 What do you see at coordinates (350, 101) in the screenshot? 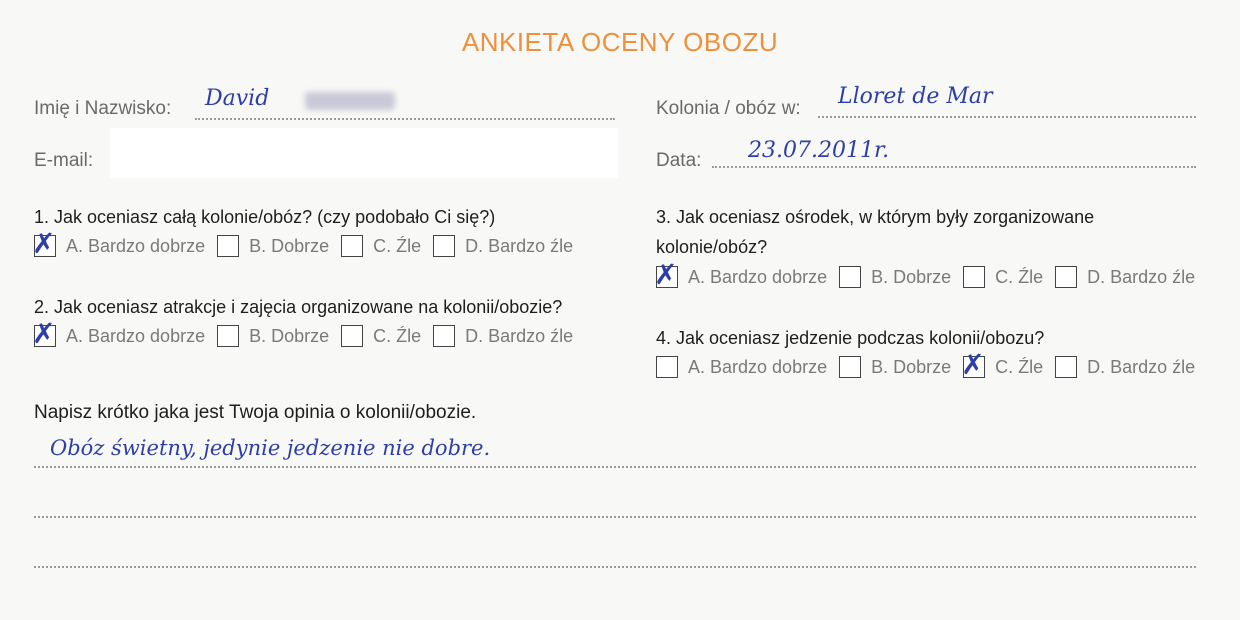
I see `blurred-surname` at bounding box center [350, 101].